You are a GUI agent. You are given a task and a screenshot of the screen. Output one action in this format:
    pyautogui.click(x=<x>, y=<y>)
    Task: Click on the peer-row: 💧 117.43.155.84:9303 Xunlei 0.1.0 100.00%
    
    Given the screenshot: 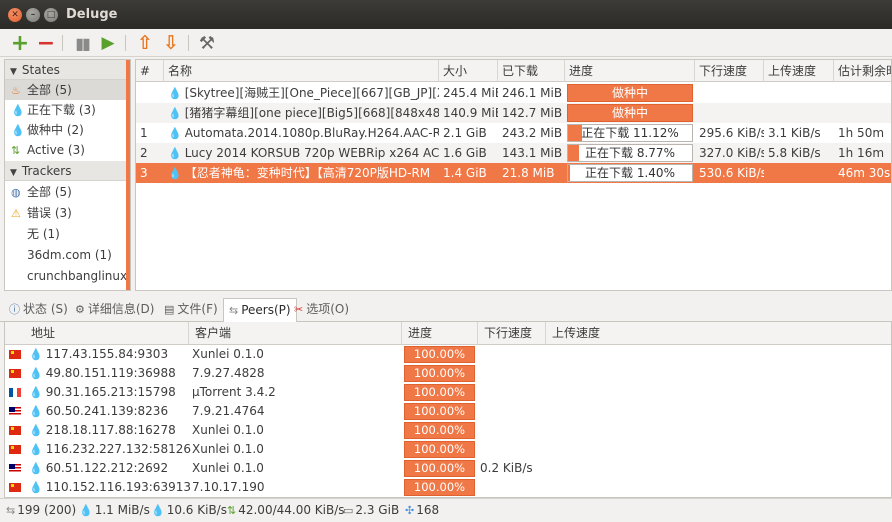 What is the action you would take?
    pyautogui.click(x=448, y=354)
    